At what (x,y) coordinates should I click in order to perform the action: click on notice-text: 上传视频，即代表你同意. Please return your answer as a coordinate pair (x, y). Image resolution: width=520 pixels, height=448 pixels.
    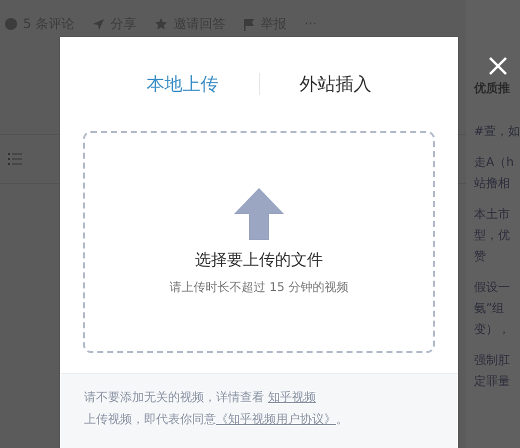
    Looking at the image, I should click on (150, 419).